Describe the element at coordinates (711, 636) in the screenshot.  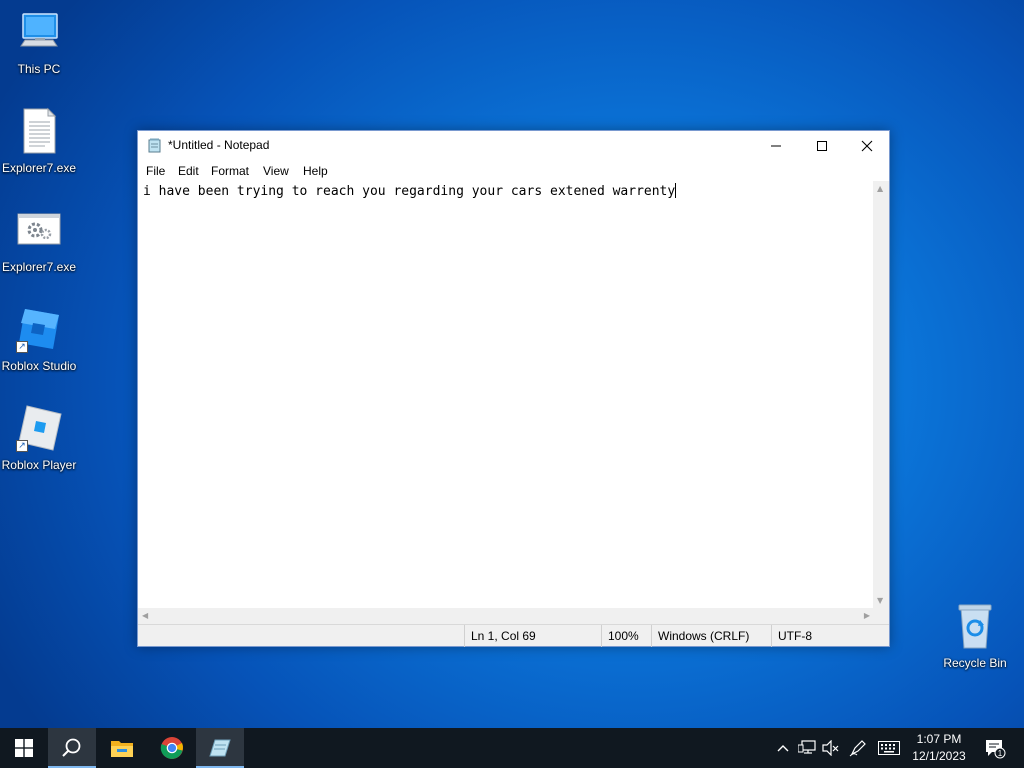
I see `status-line-ending: Windows (CRLF)` at that location.